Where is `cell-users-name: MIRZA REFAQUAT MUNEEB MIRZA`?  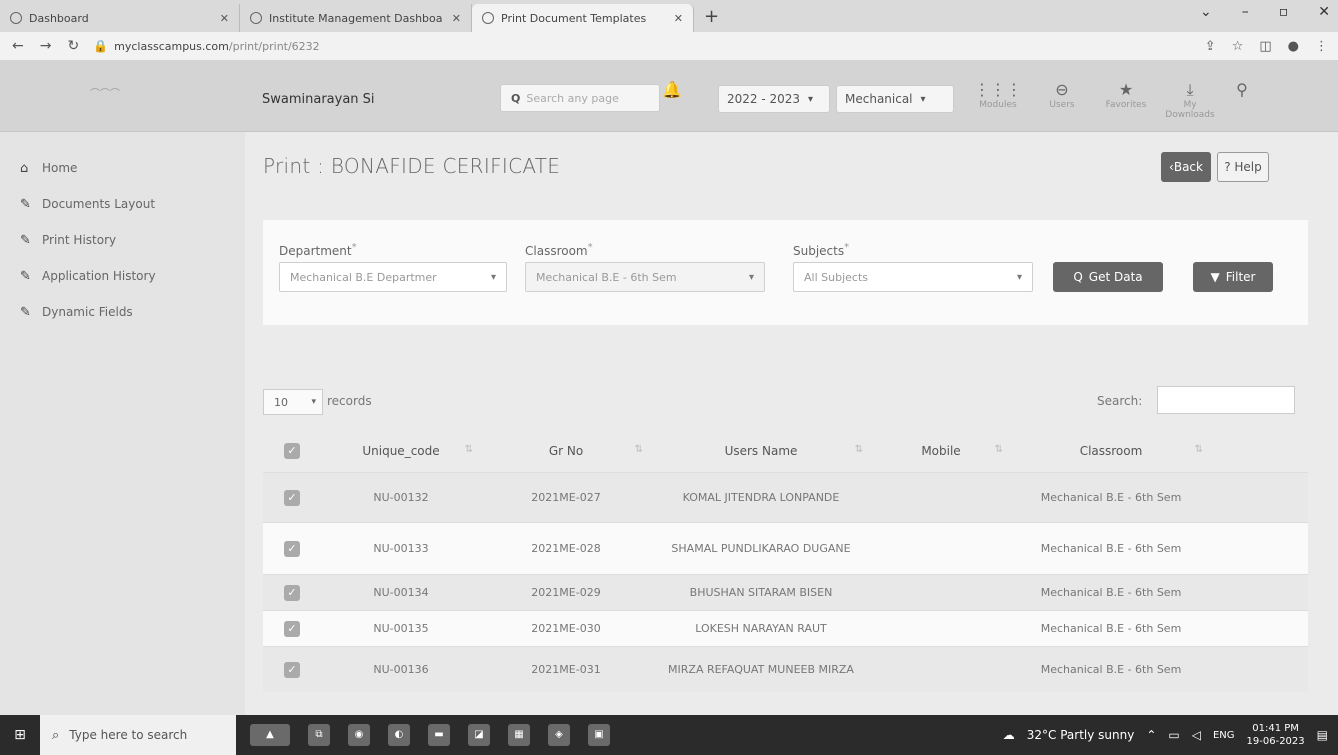 cell-users-name: MIRZA REFAQUAT MUNEEB MIRZA is located at coordinates (761, 669).